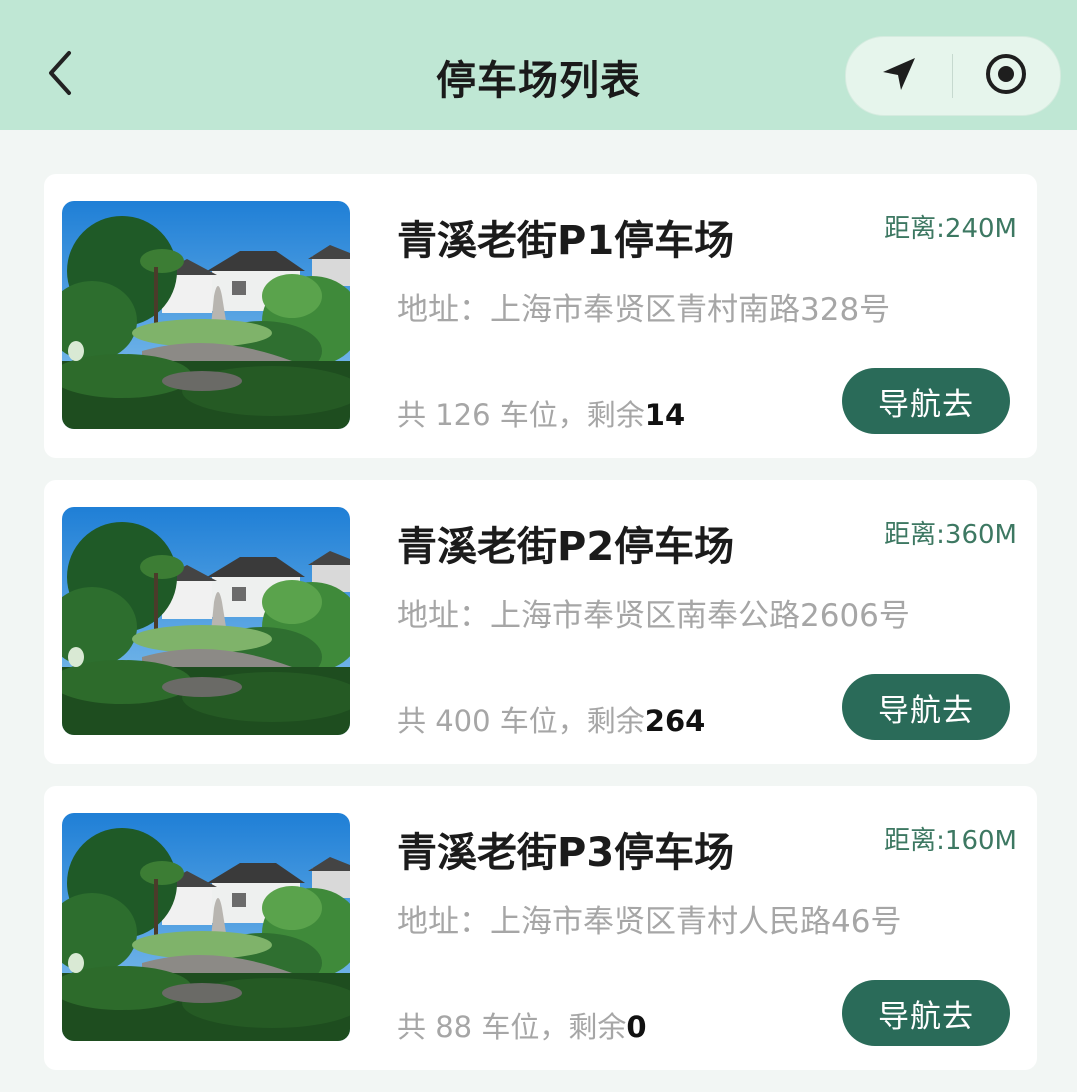 The image size is (1077, 1092). I want to click on lot-name: 青溪老街P3停车场, so click(566, 853).